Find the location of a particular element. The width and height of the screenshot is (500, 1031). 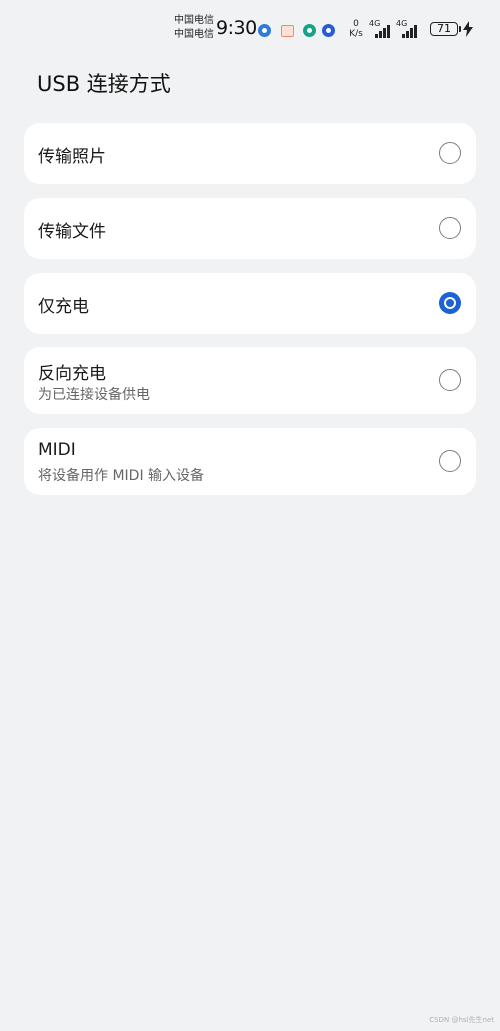

battery-icon: 71 is located at coordinates (444, 29).